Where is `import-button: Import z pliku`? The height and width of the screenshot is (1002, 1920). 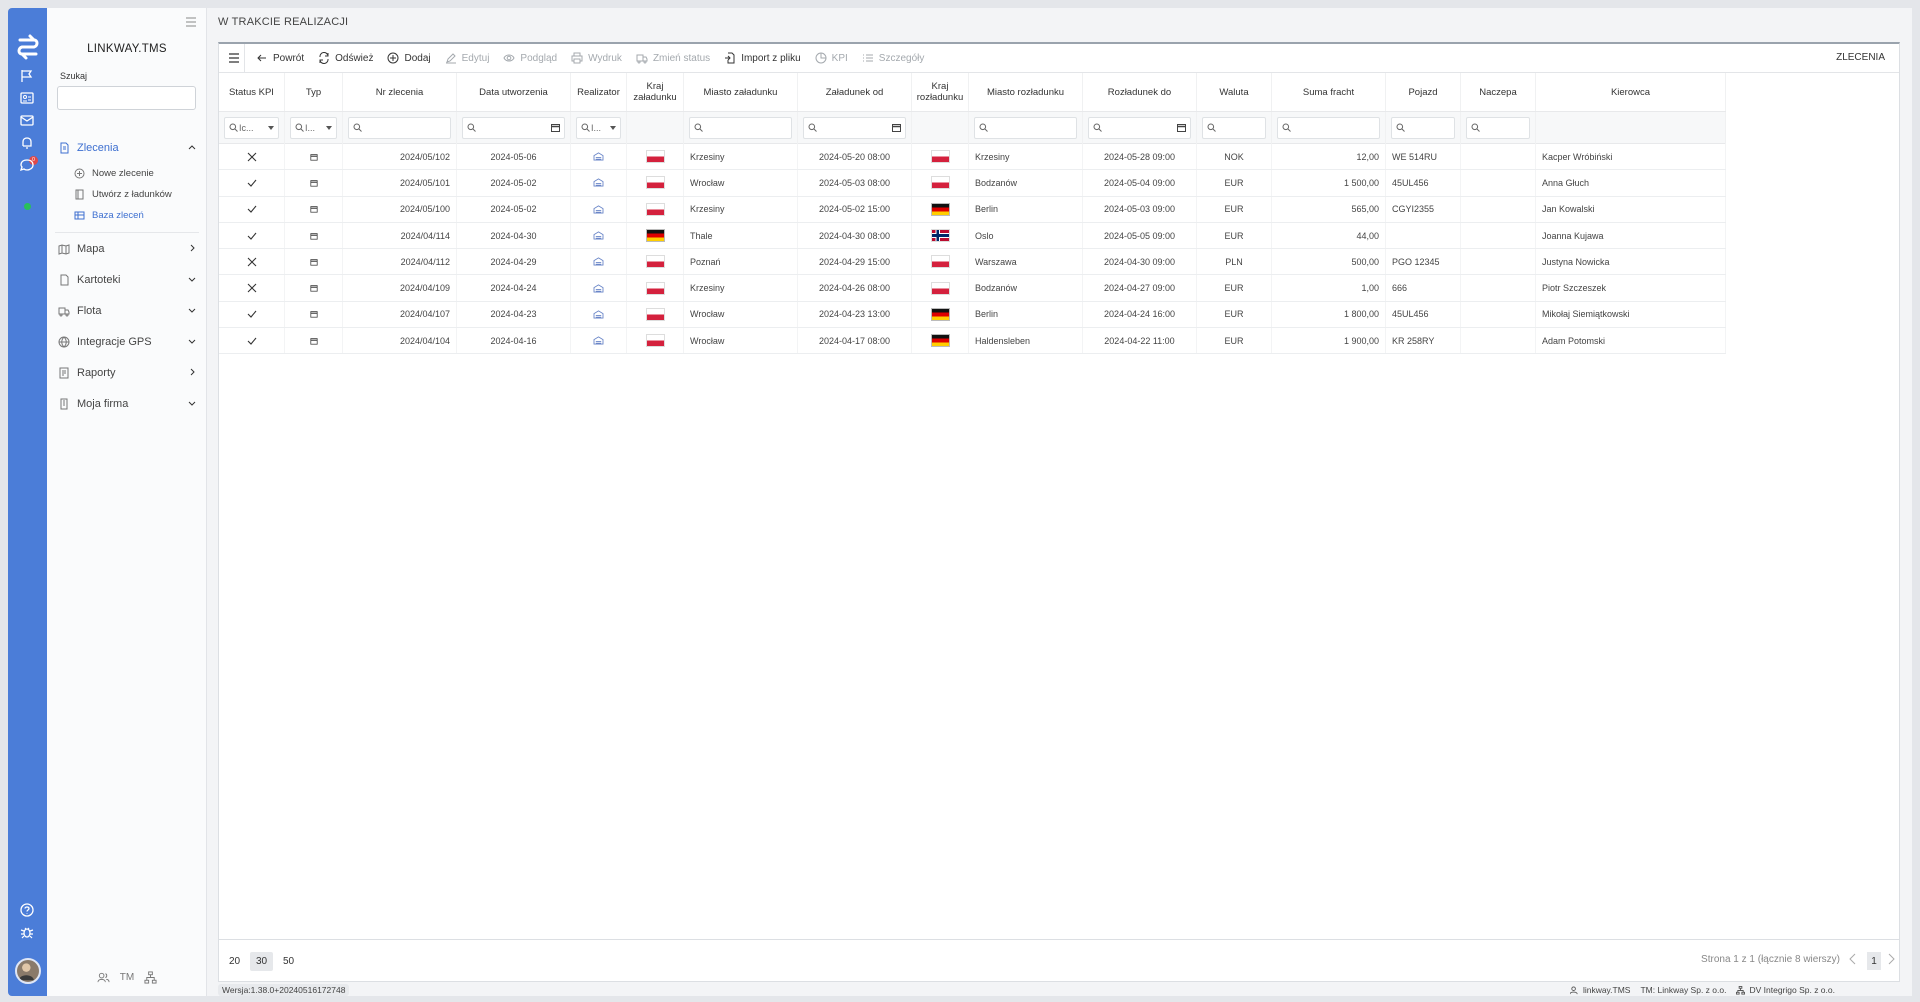
import-button: Import z pliku is located at coordinates (762, 58).